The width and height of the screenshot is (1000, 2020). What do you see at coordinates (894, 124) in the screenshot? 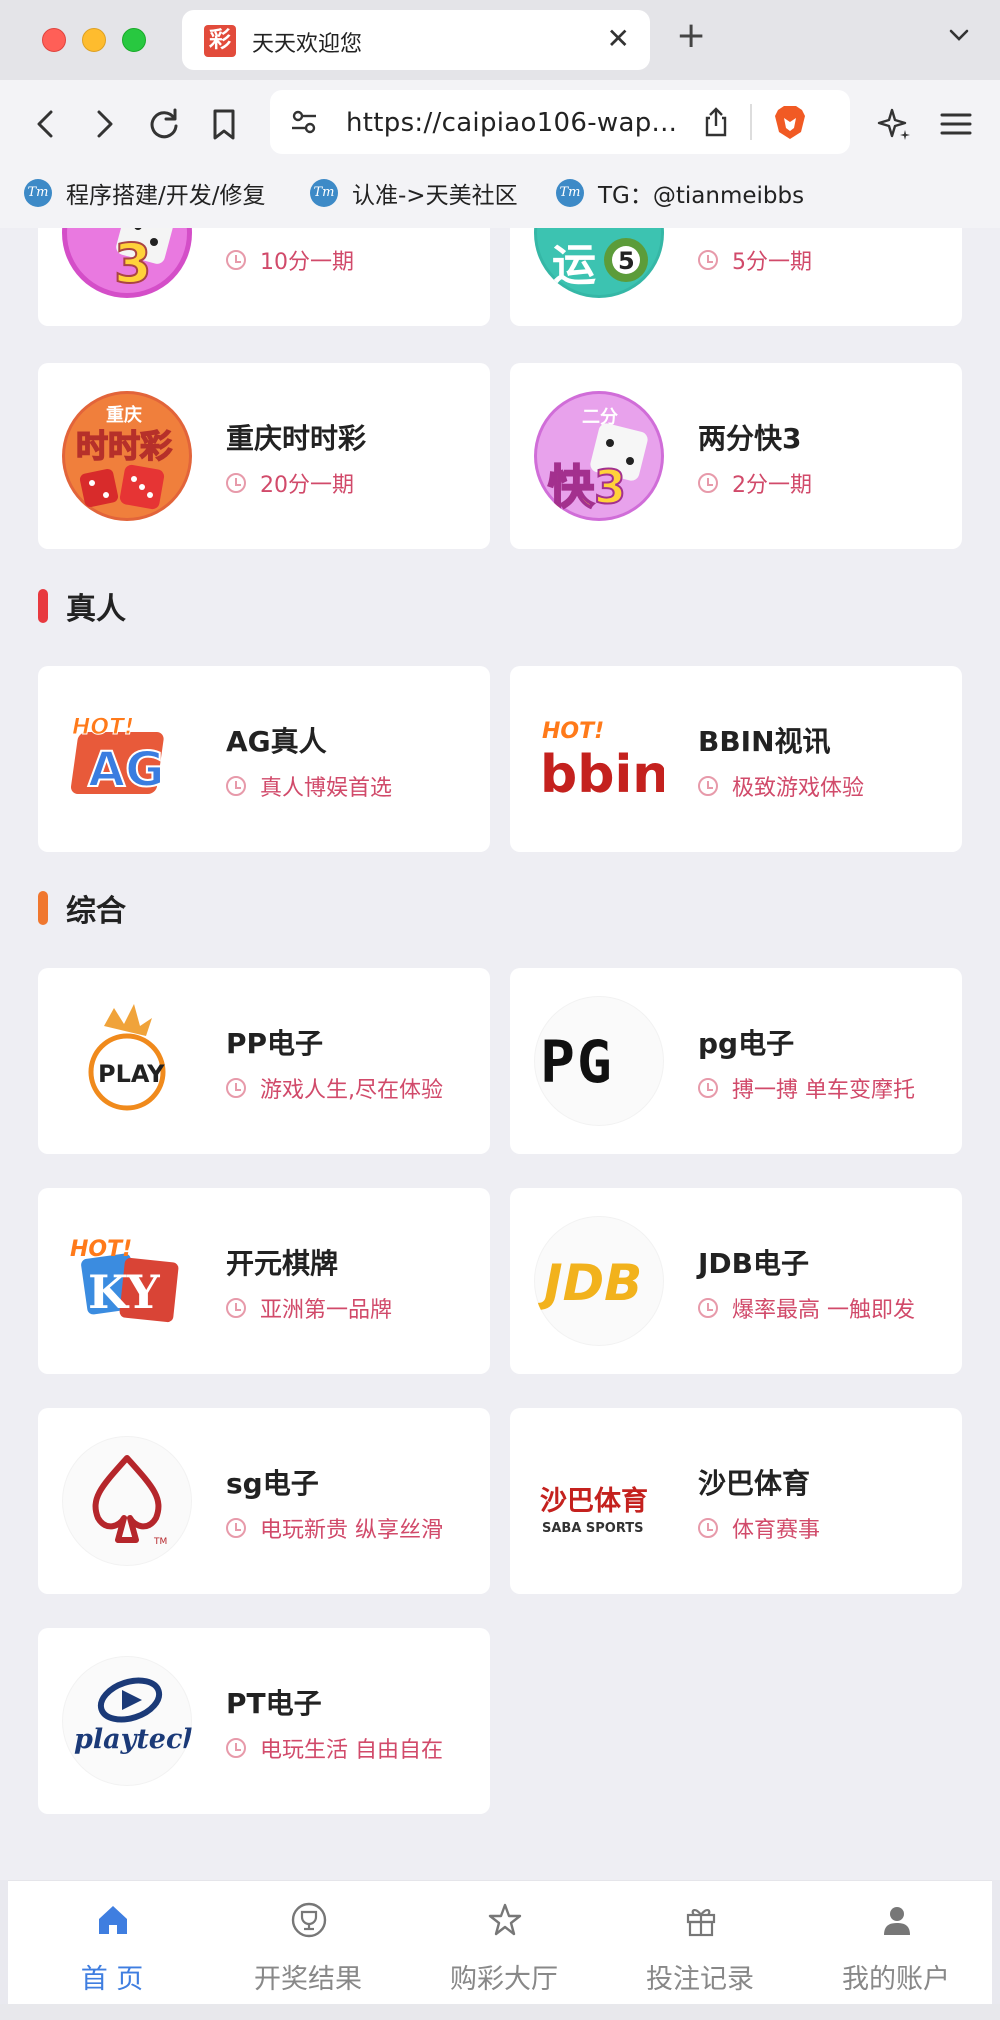
I see `leo-ai-icon` at bounding box center [894, 124].